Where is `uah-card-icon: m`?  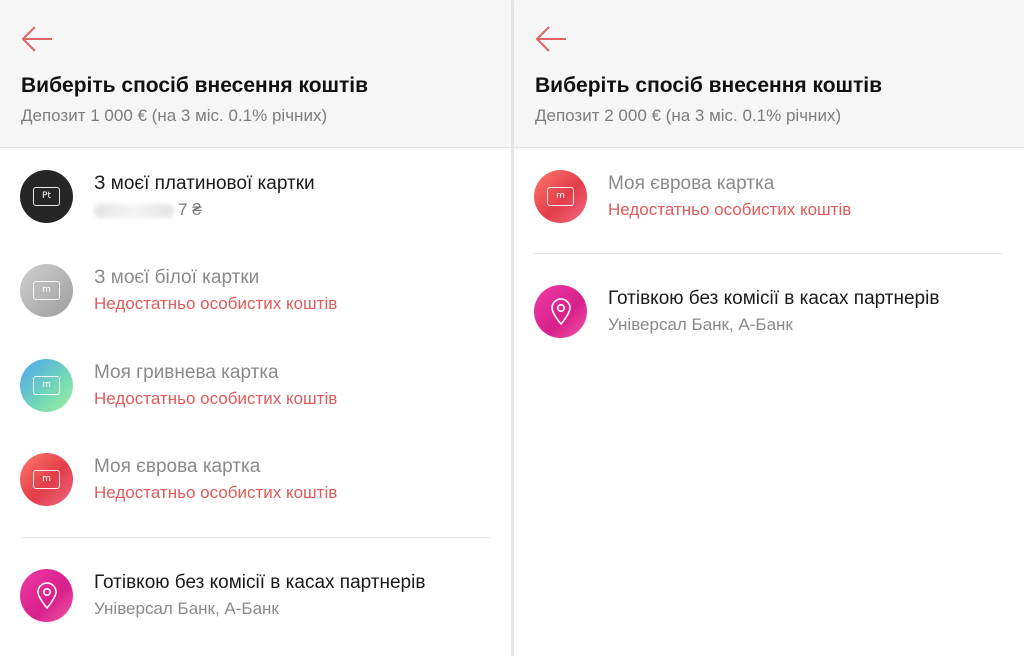 uah-card-icon: m is located at coordinates (46, 385).